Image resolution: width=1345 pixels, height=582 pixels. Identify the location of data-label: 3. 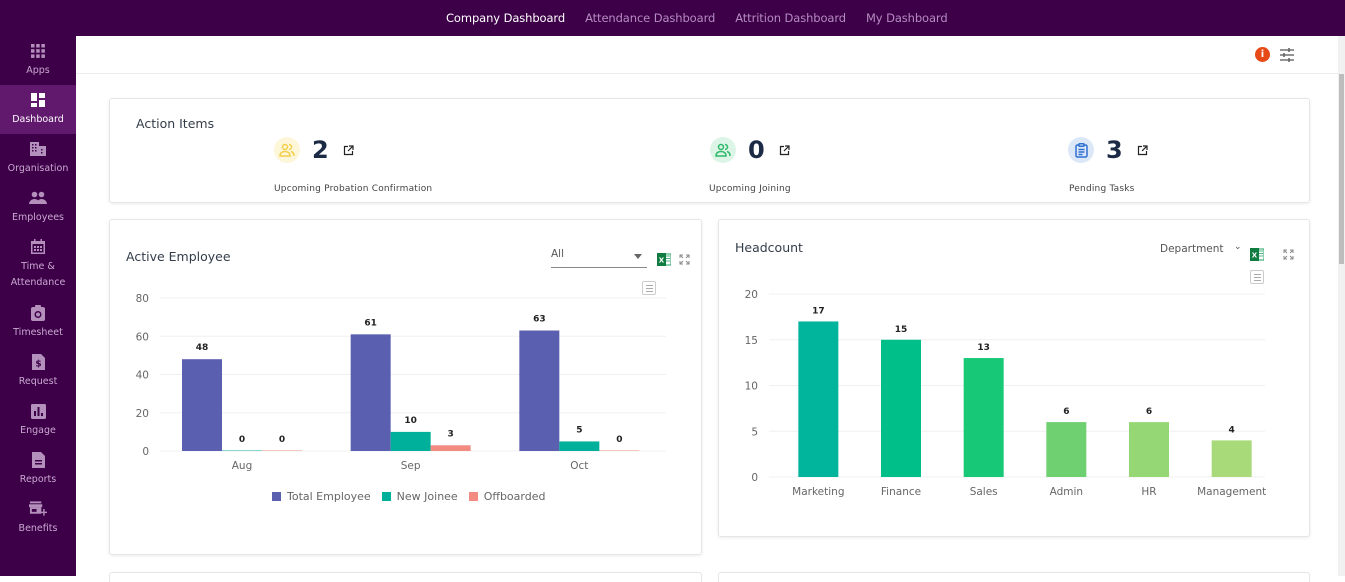
(451, 434).